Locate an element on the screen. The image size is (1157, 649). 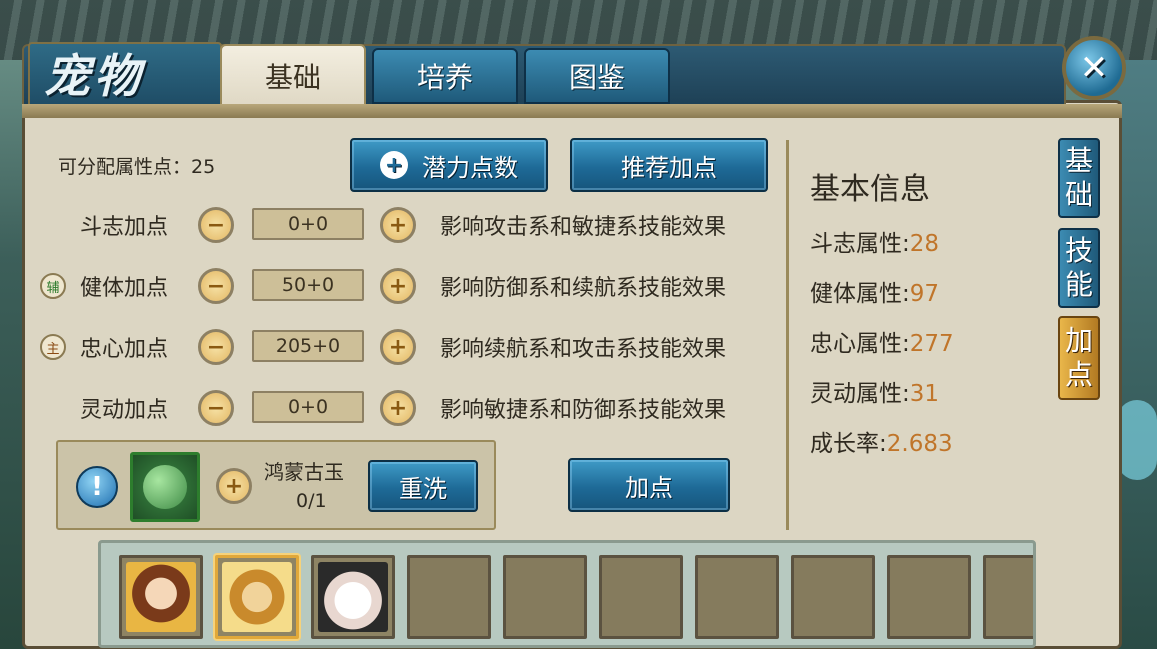
info-value: 2.683 is located at coordinates (919, 444).